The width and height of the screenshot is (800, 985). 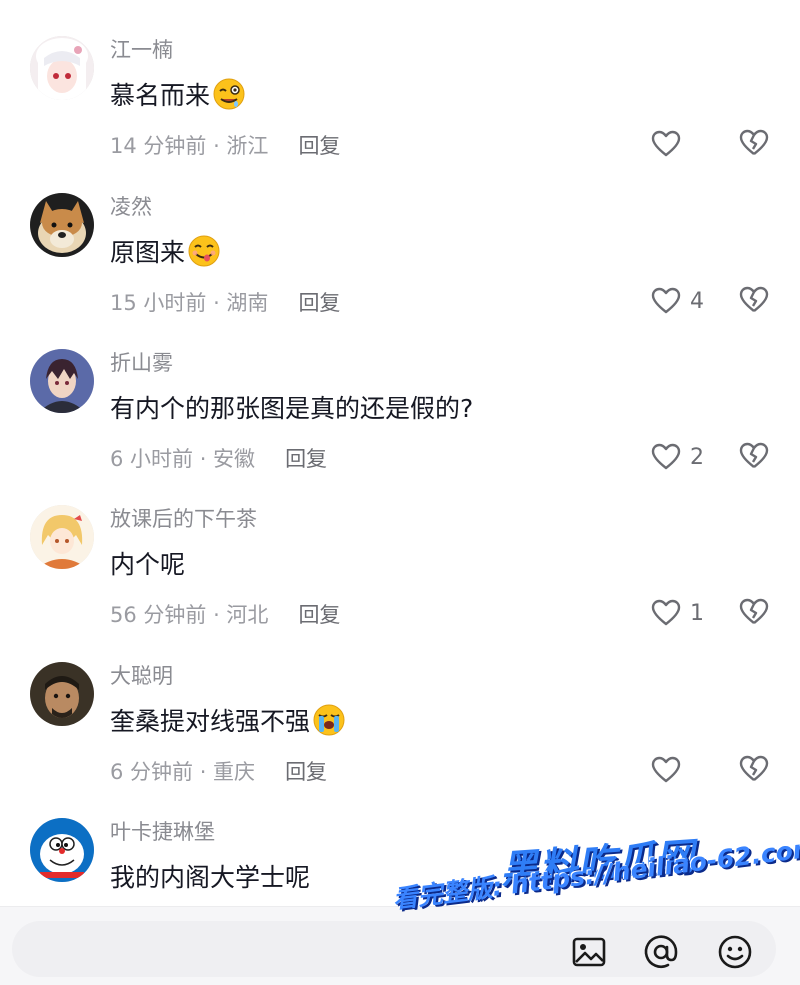 What do you see at coordinates (183, 518) in the screenshot?
I see `username: 放课后的下午茶` at bounding box center [183, 518].